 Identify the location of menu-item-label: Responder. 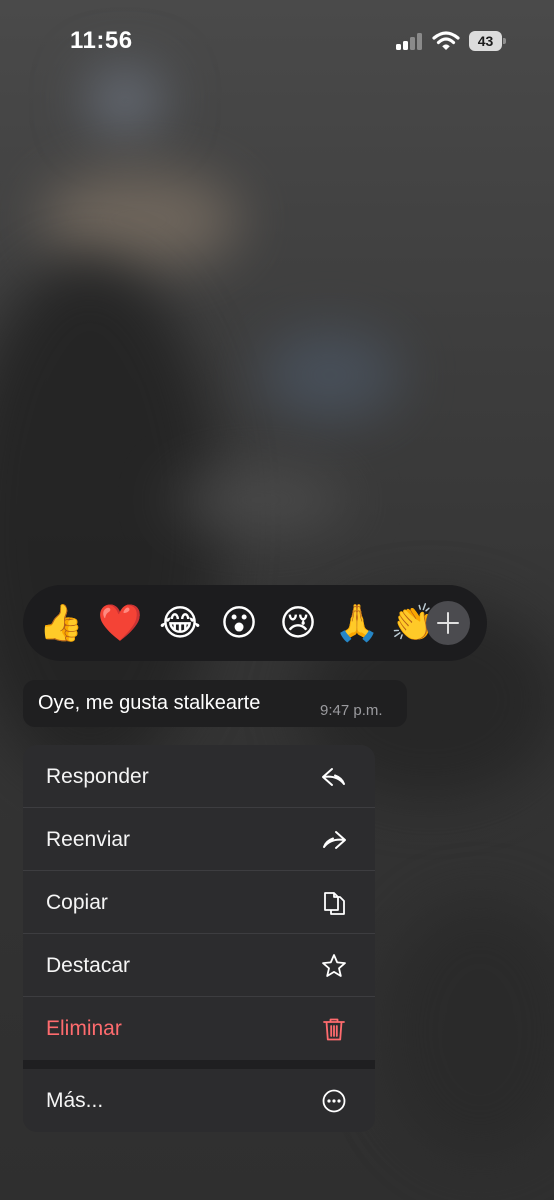
(97, 776).